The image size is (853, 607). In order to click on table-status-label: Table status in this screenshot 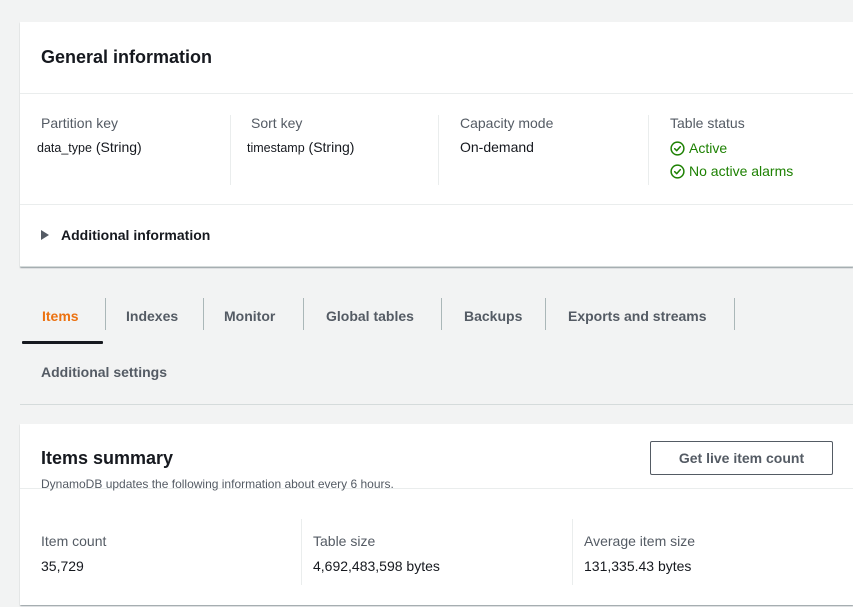, I will do `click(707, 123)`.